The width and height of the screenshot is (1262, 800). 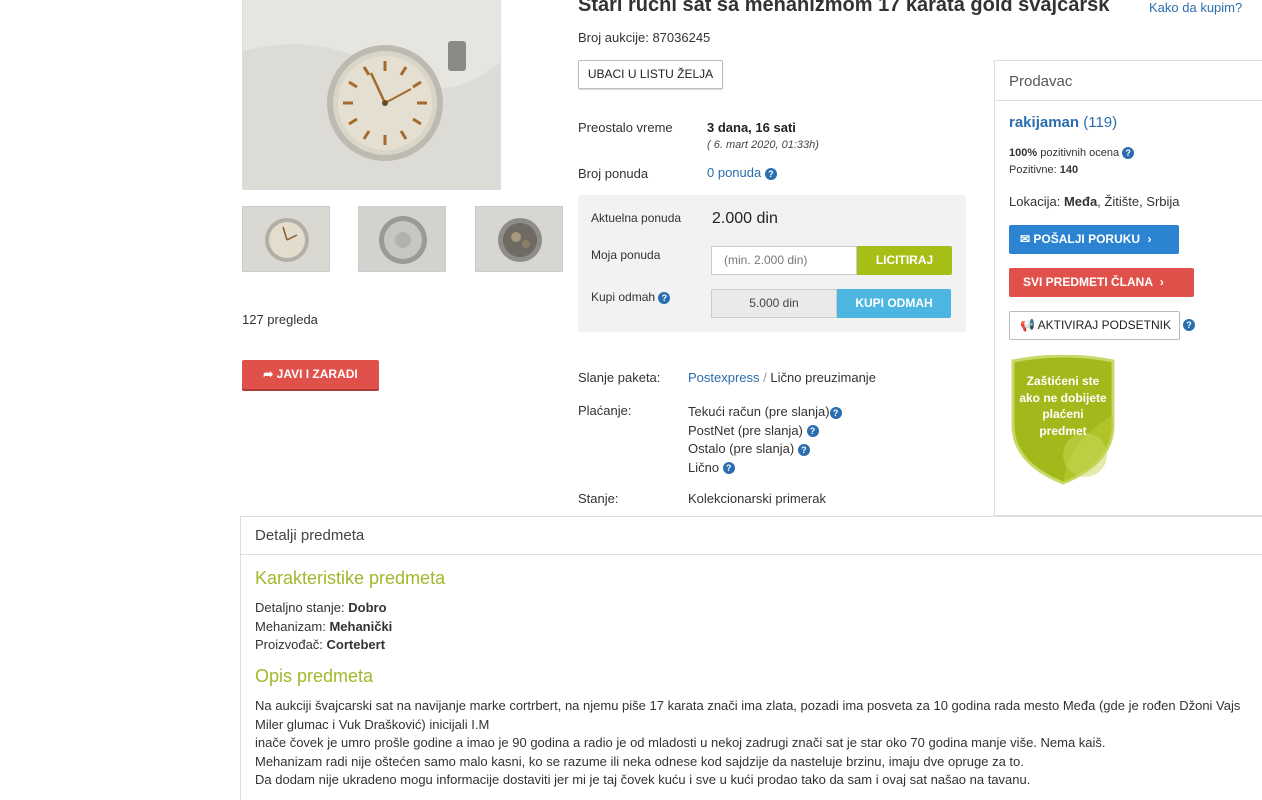 I want to click on bid-button: LICITIRAJ, so click(x=904, y=260).